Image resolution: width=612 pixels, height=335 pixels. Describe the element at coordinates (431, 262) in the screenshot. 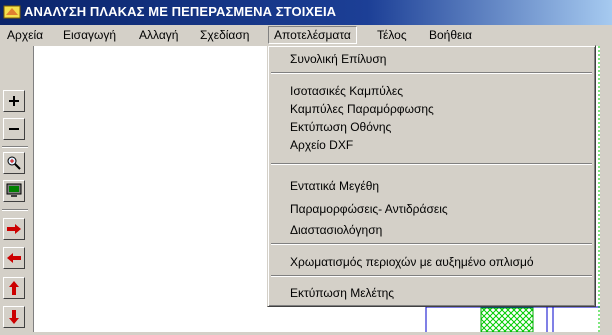

I see `menu-item-reinforcement-coloring: Χρωματισμός περιοχών με αυξημένο οπλισμό` at that location.